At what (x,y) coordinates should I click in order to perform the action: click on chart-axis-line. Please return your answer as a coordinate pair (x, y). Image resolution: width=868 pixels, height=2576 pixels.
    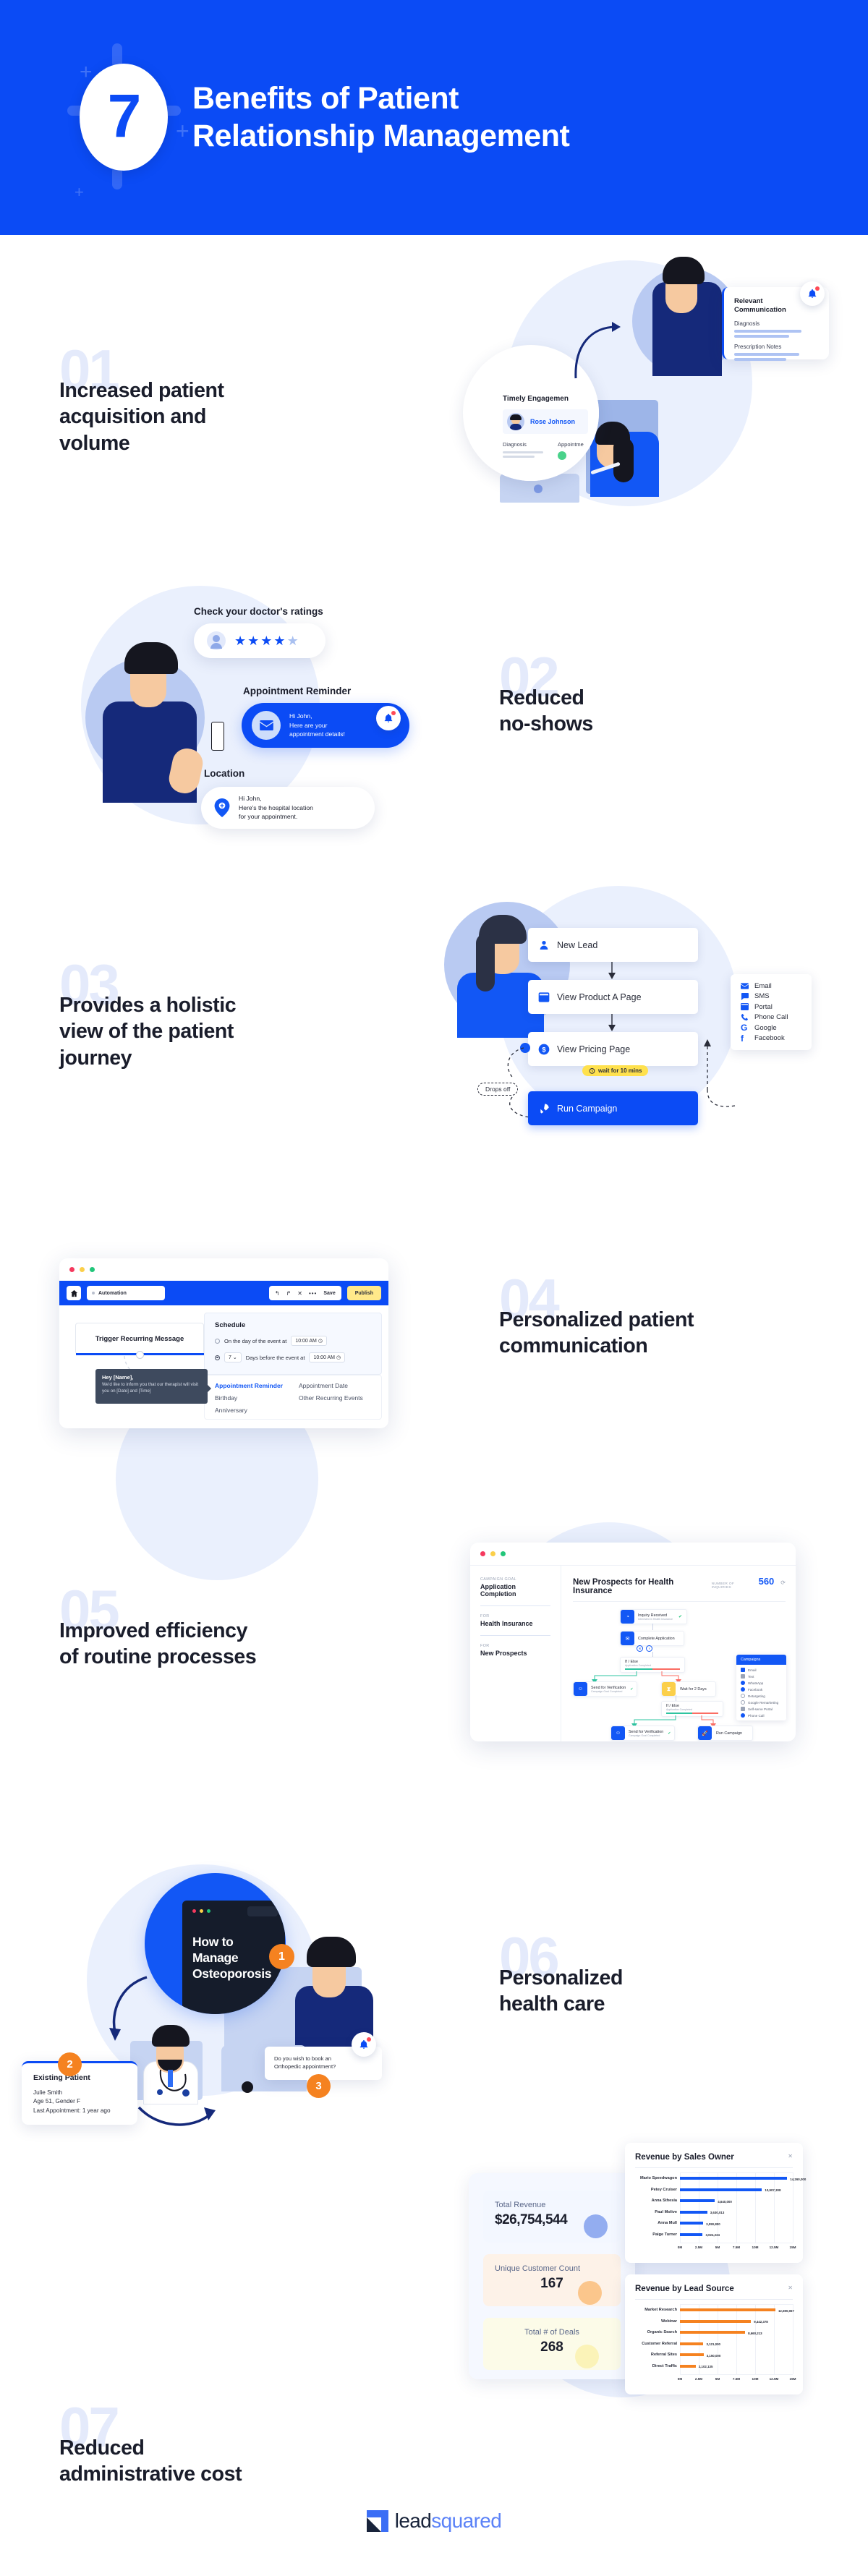
    Looking at the image, I should click on (736, 2172).